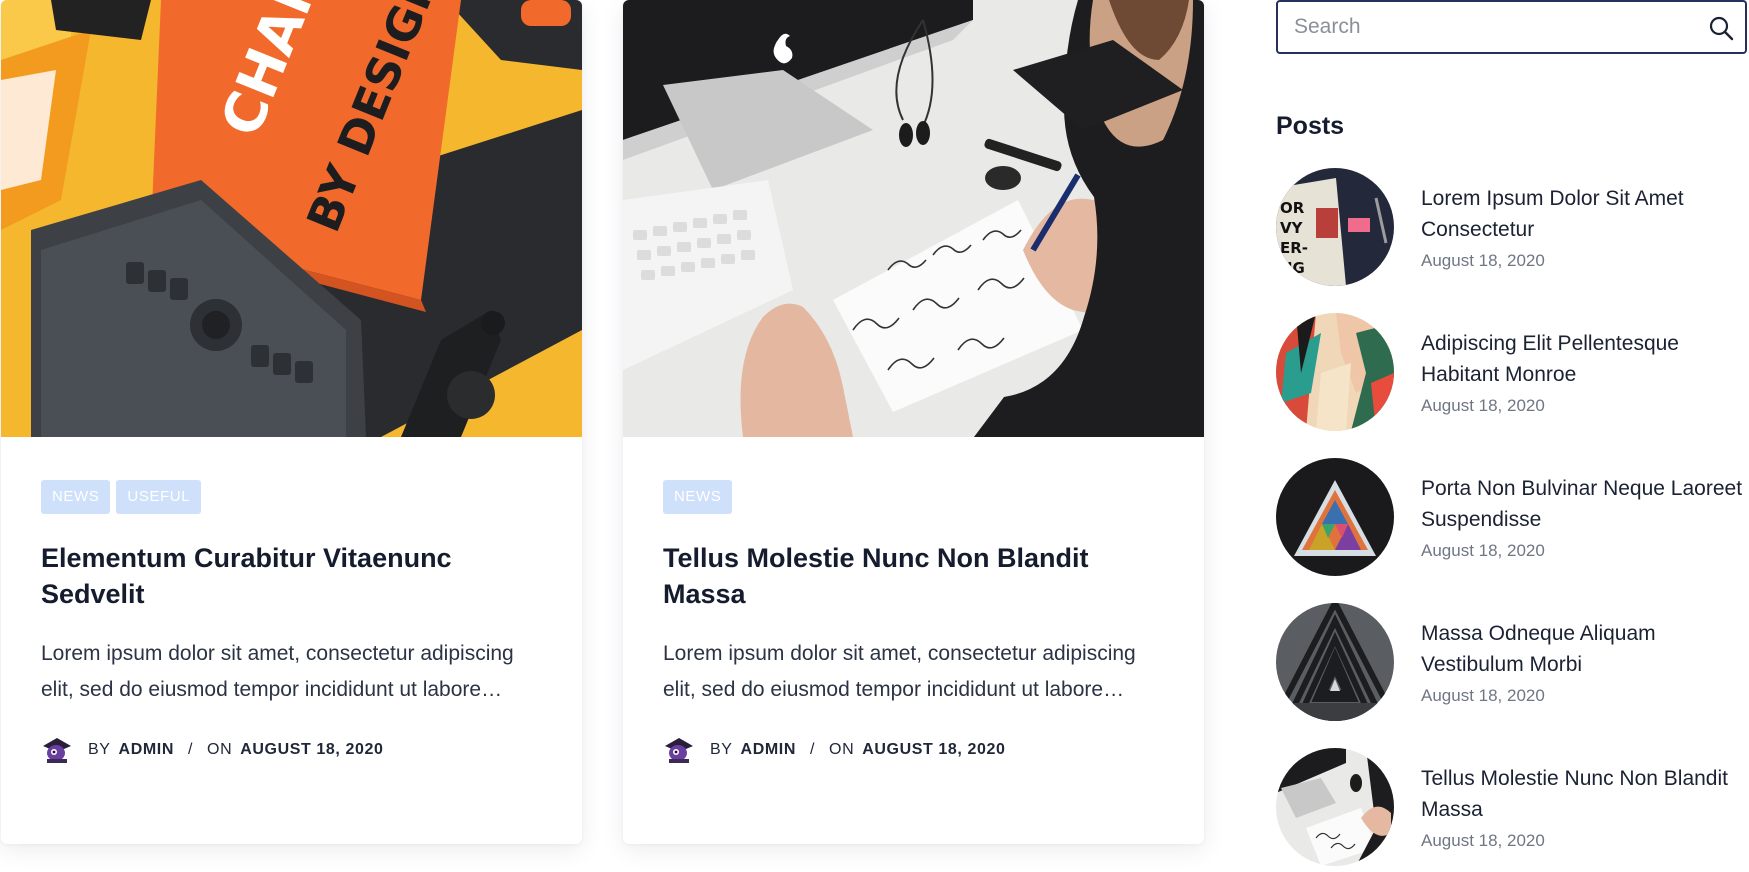 This screenshot has width=1749, height=872. I want to click on search-icon, so click(1721, 28).